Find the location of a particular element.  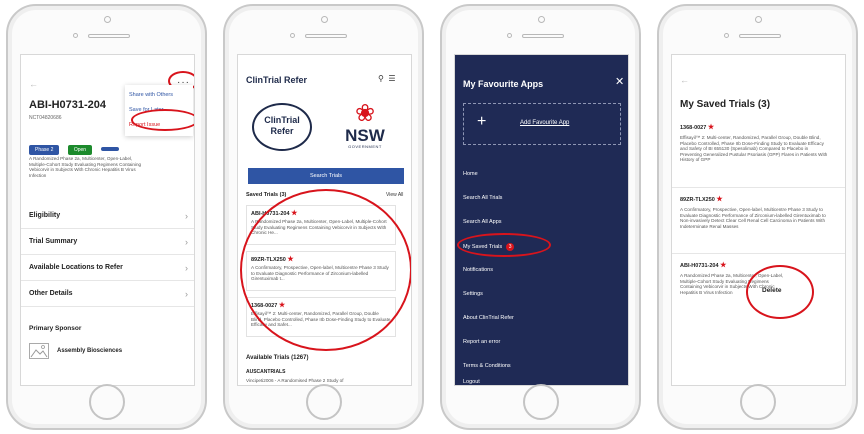

plus-icon: + is located at coordinates (481, 122).